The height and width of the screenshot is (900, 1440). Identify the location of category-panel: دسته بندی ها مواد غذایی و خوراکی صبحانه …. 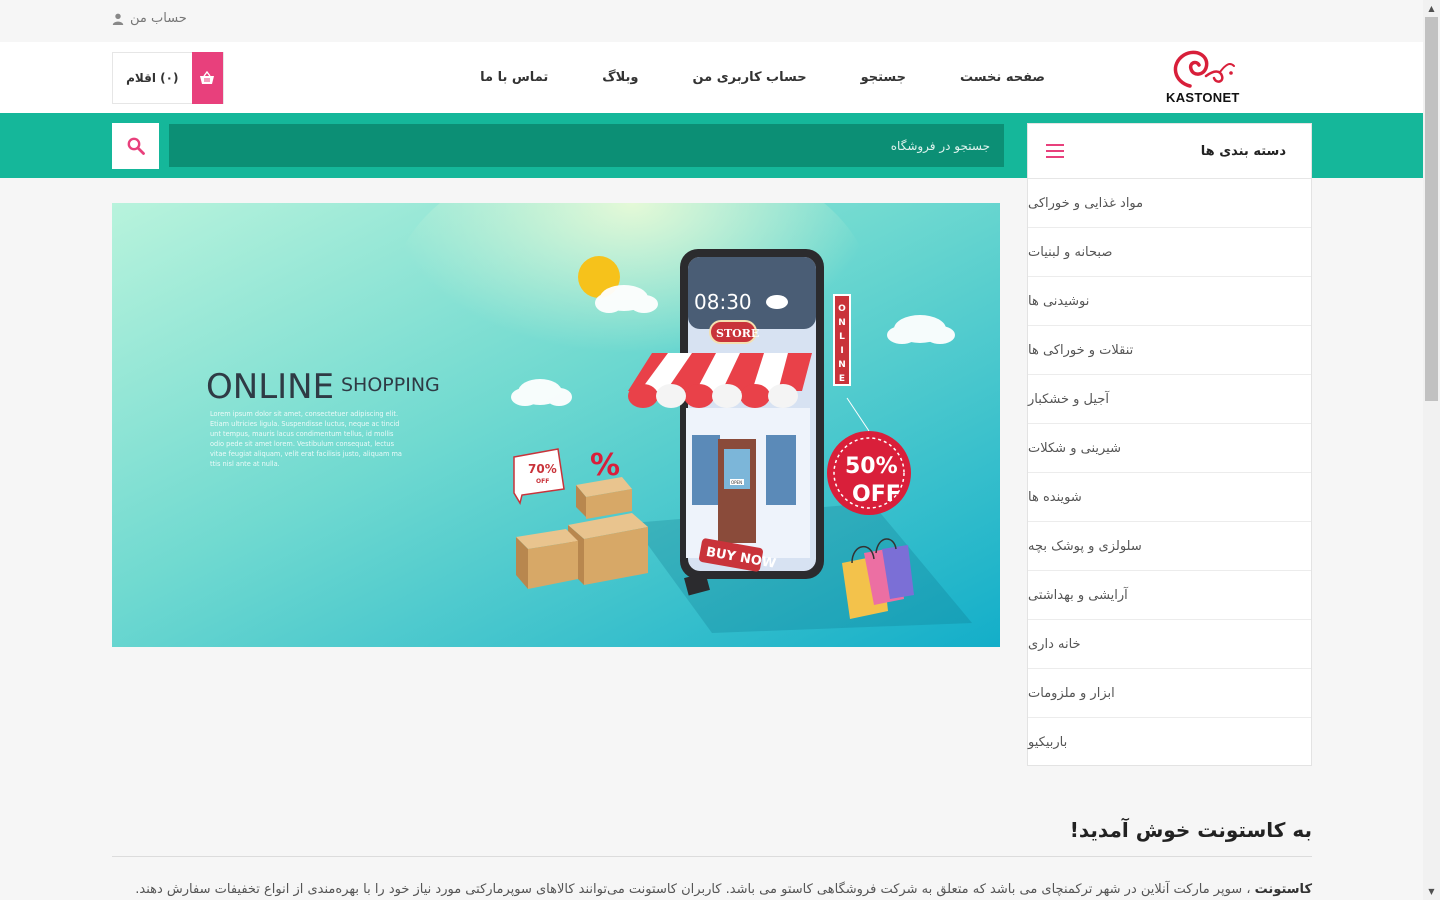
(1169, 444).